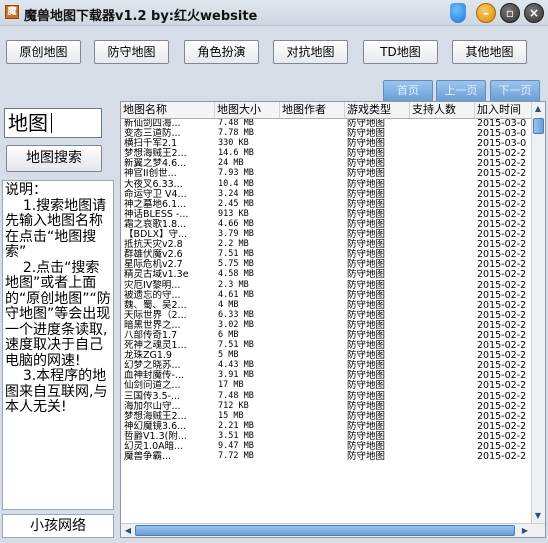 This screenshot has height=543, width=548. Describe the element at coordinates (312, 110) in the screenshot. I see `column-header-author: 地图作者` at that location.